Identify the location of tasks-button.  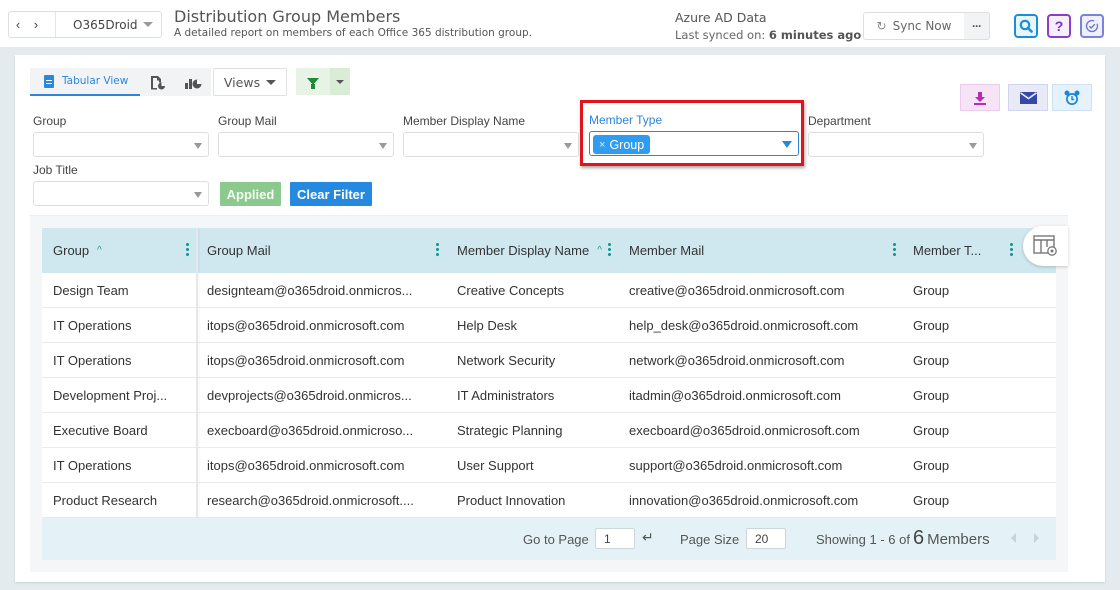
(1092, 26).